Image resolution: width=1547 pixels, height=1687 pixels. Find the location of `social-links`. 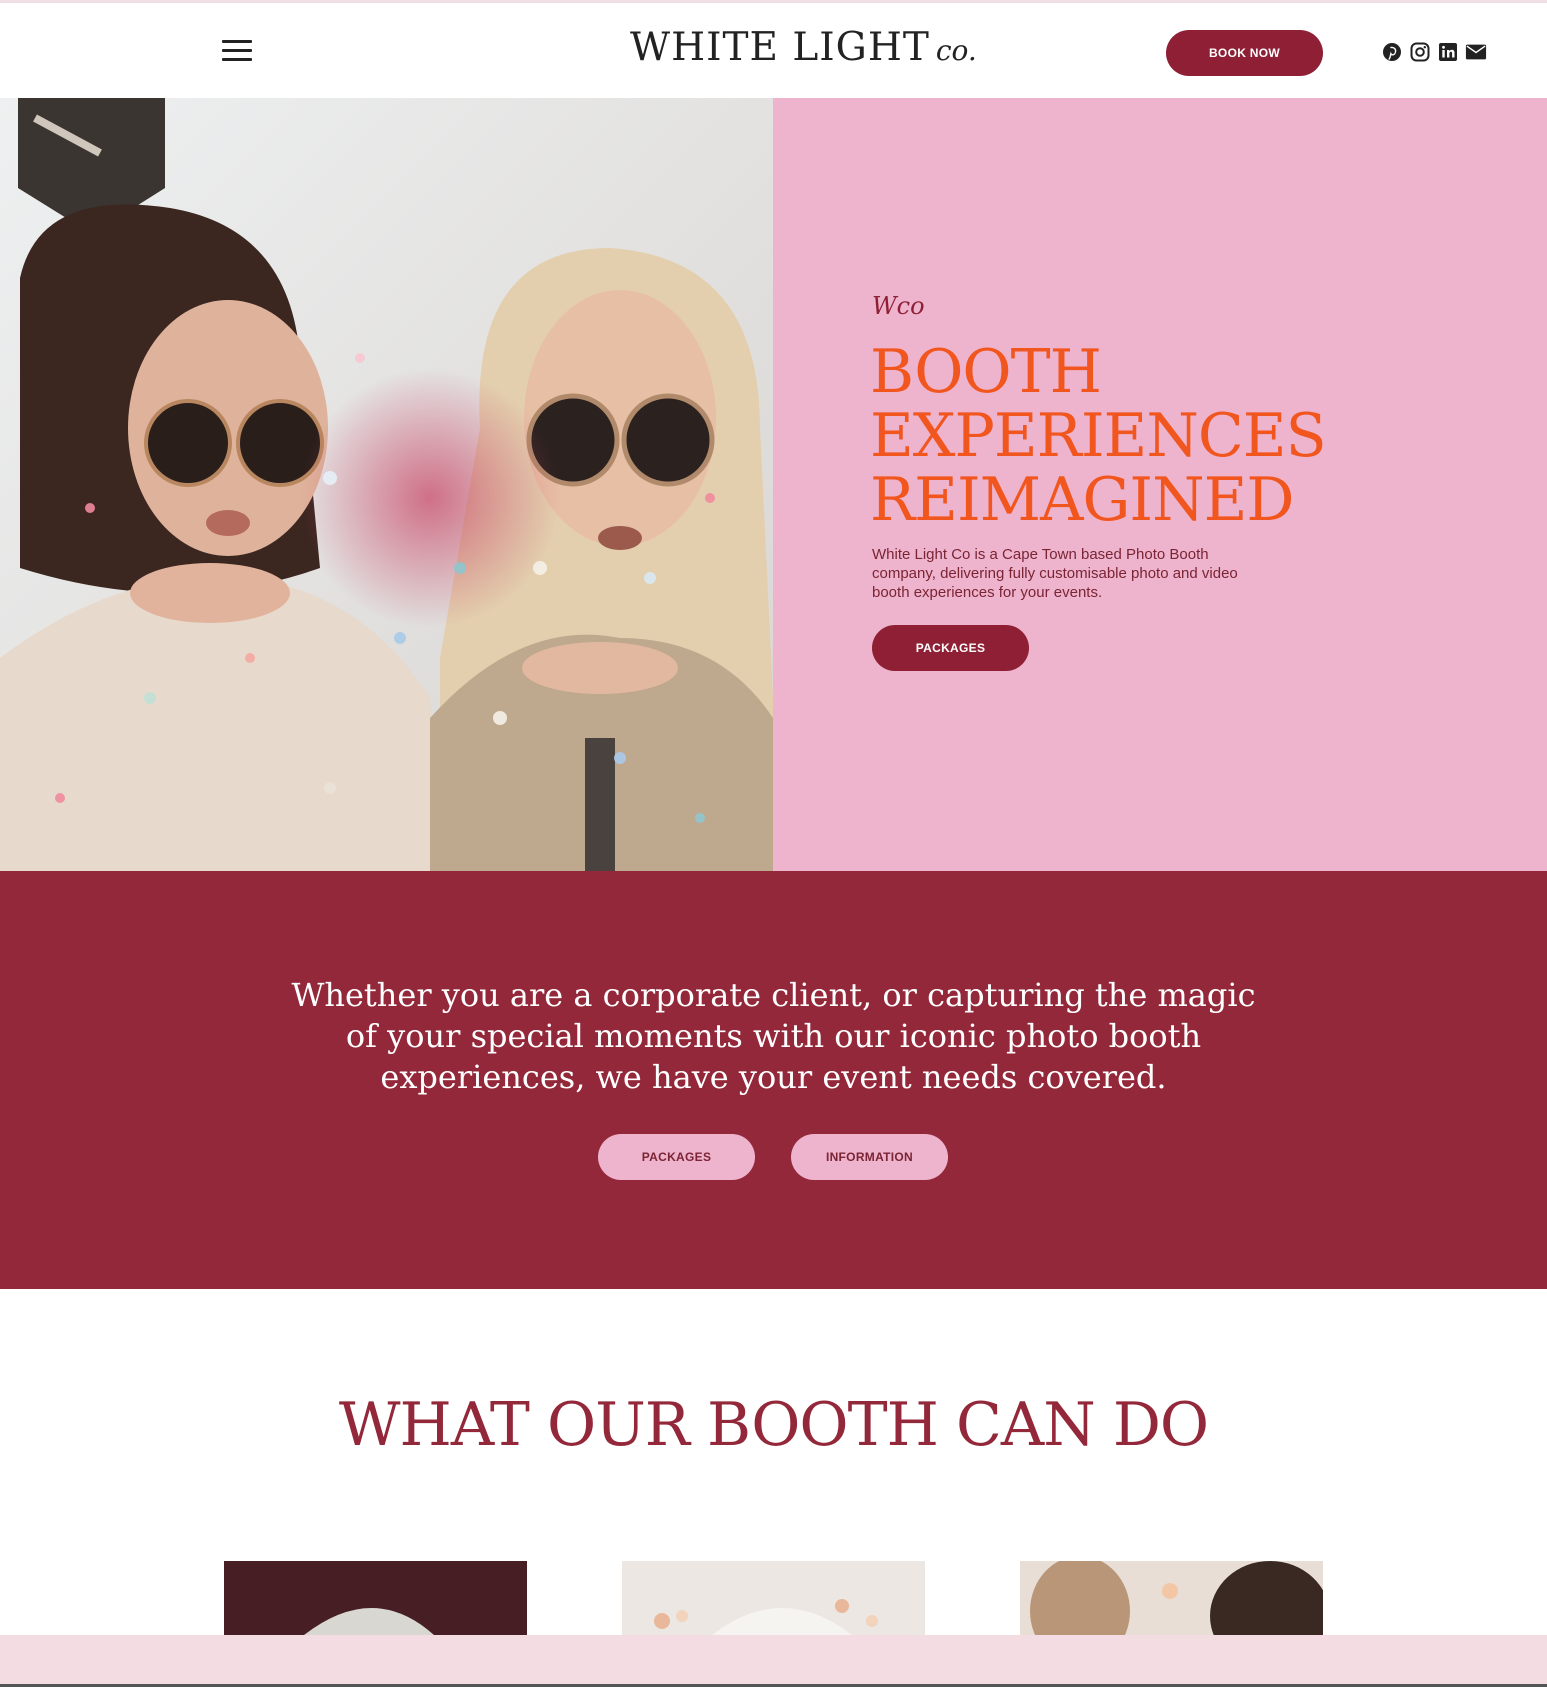

social-links is located at coordinates (1434, 52).